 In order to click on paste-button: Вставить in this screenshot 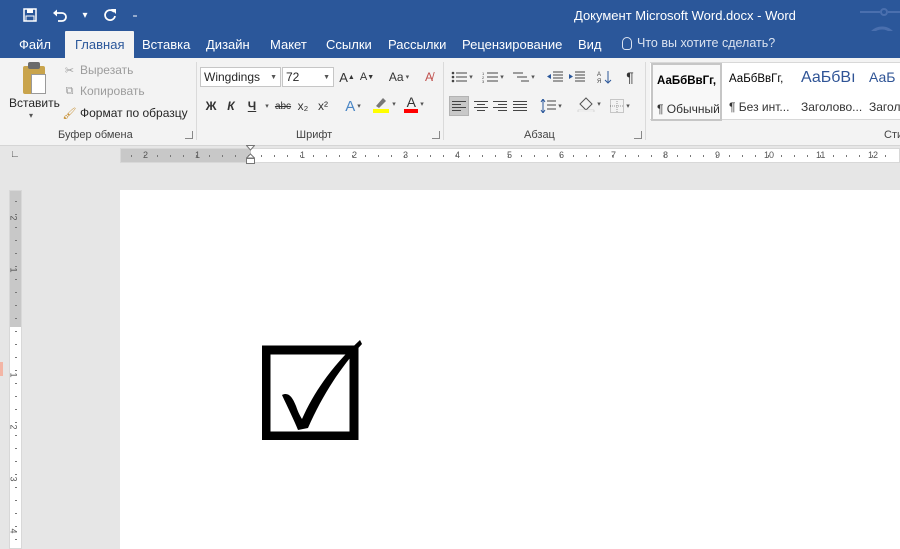, I will do `click(34, 103)`.